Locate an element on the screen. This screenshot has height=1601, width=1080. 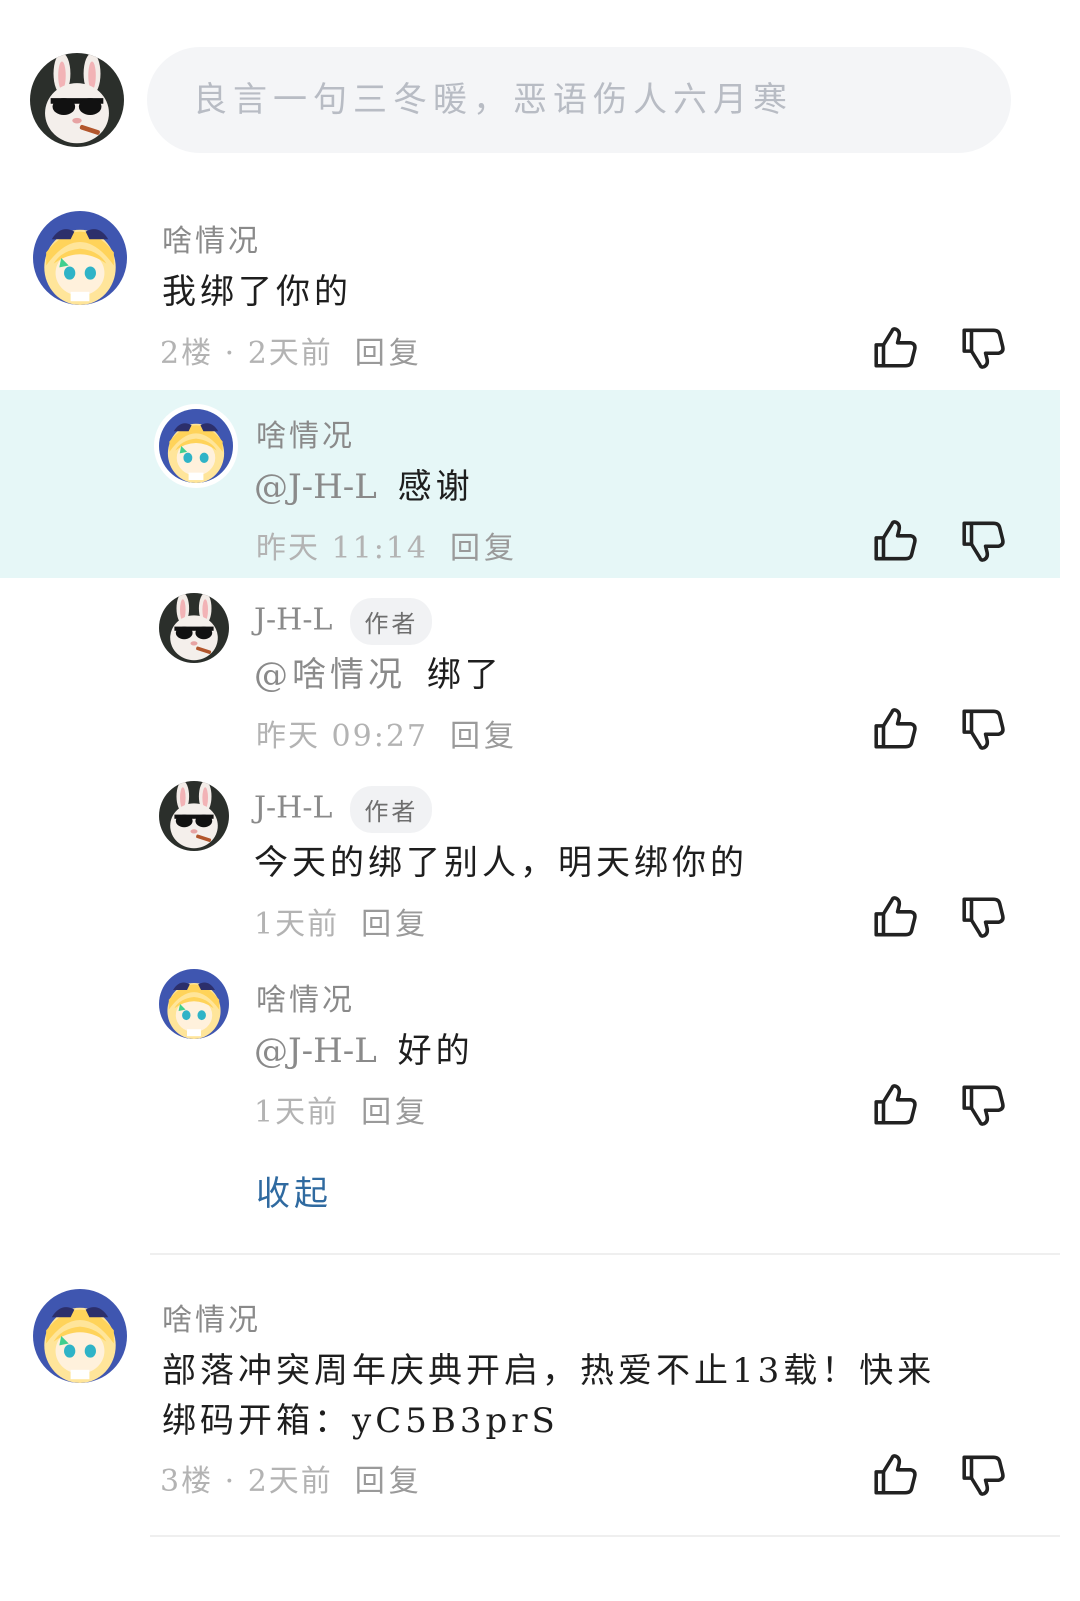
comment-content: 我绑了你的 is located at coordinates (257, 292).